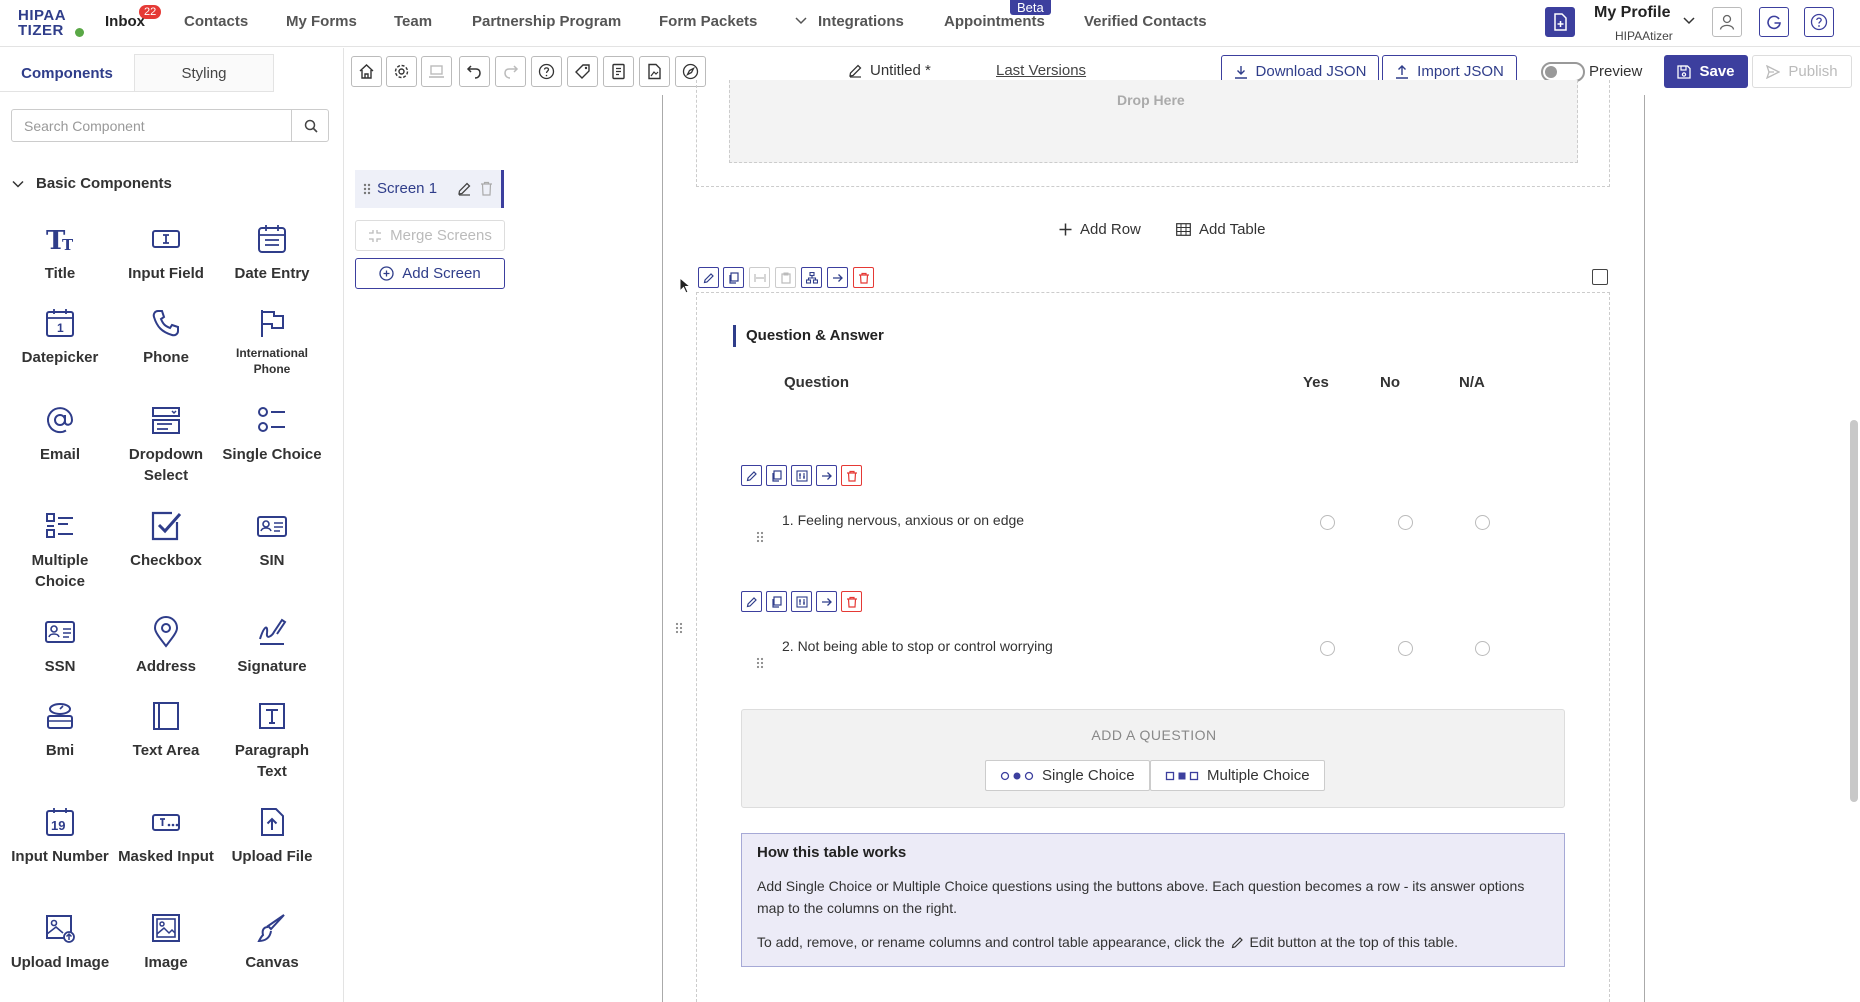 The image size is (1860, 1002). What do you see at coordinates (272, 540) in the screenshot?
I see `component-sin: SIN` at bounding box center [272, 540].